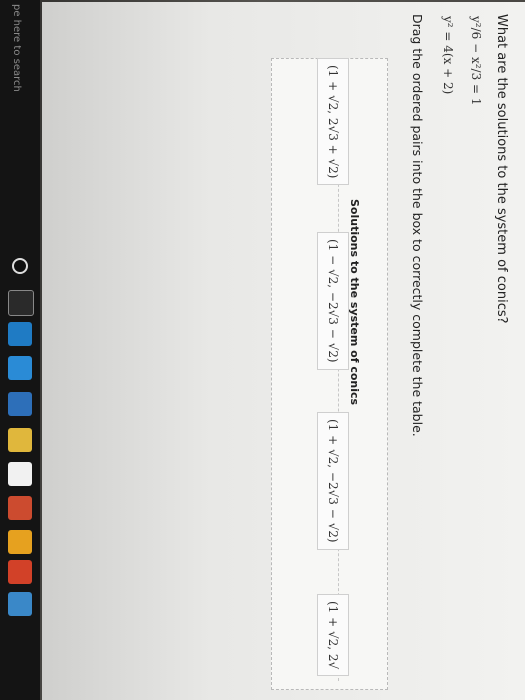 The height and width of the screenshot is (700, 525). What do you see at coordinates (448, 55) in the screenshot?
I see `equation-2: y² = 4(x + 2)` at bounding box center [448, 55].